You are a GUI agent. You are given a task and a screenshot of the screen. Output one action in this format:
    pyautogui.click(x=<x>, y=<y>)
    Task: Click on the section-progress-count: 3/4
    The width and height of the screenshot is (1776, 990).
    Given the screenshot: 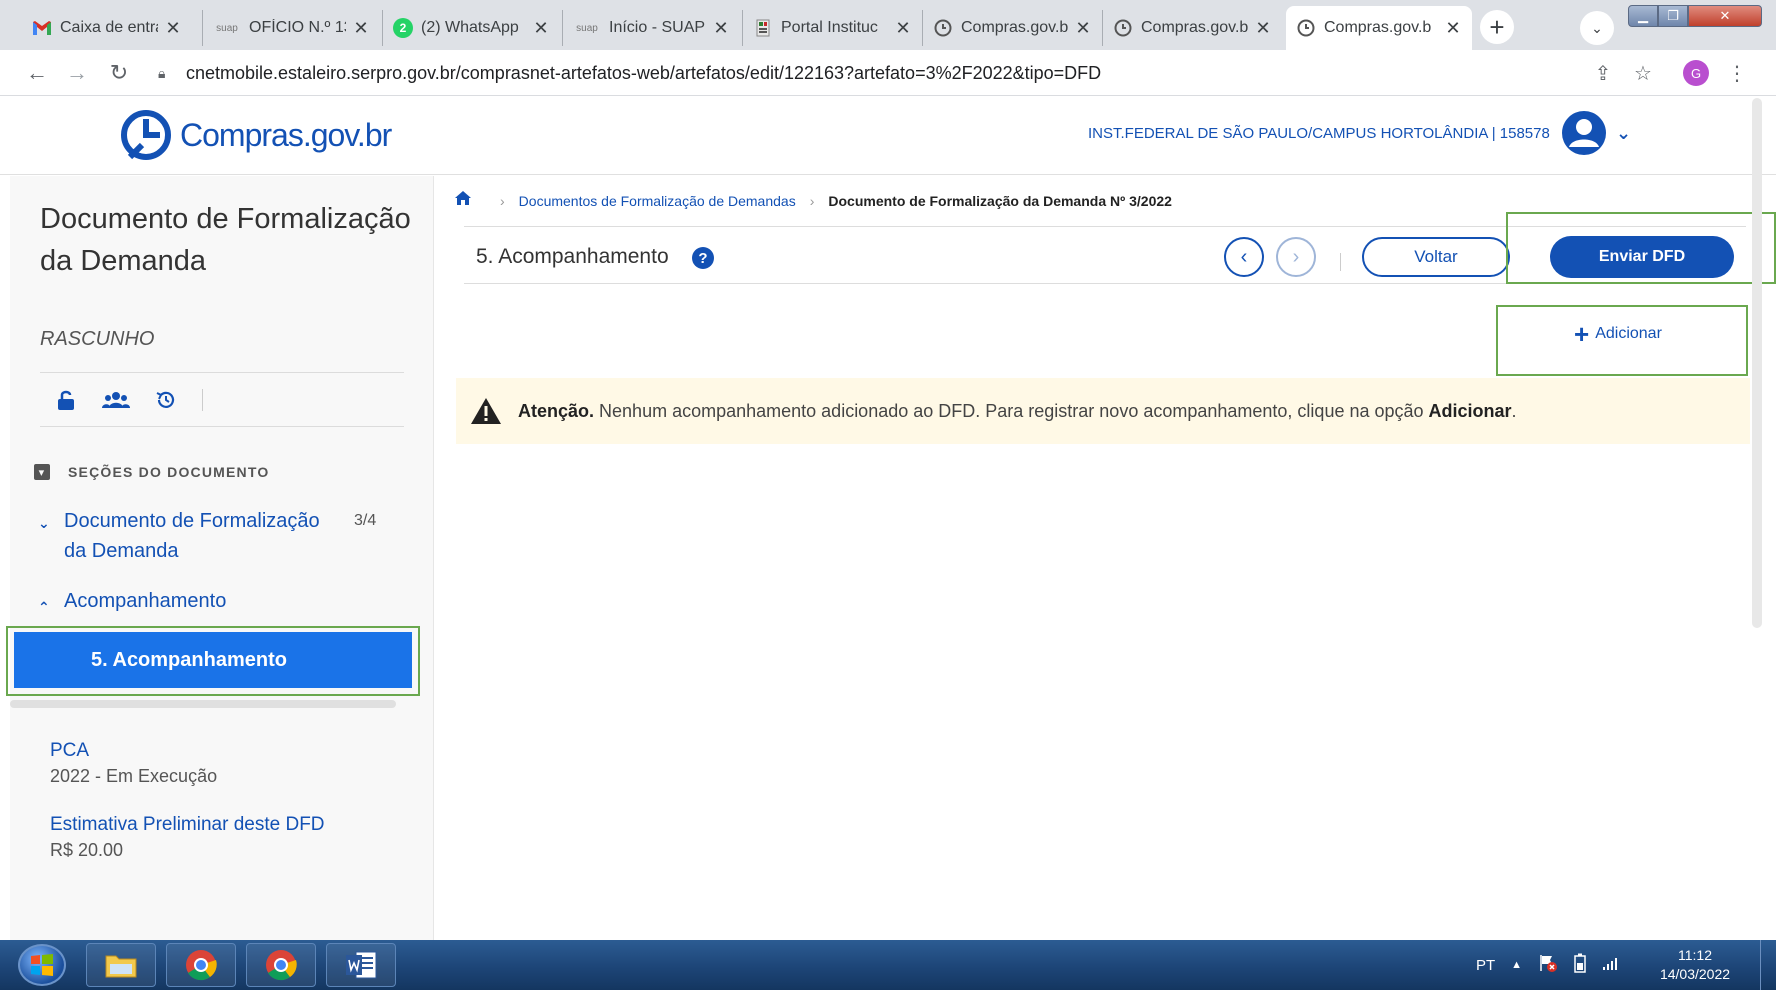 What is the action you would take?
    pyautogui.click(x=365, y=520)
    